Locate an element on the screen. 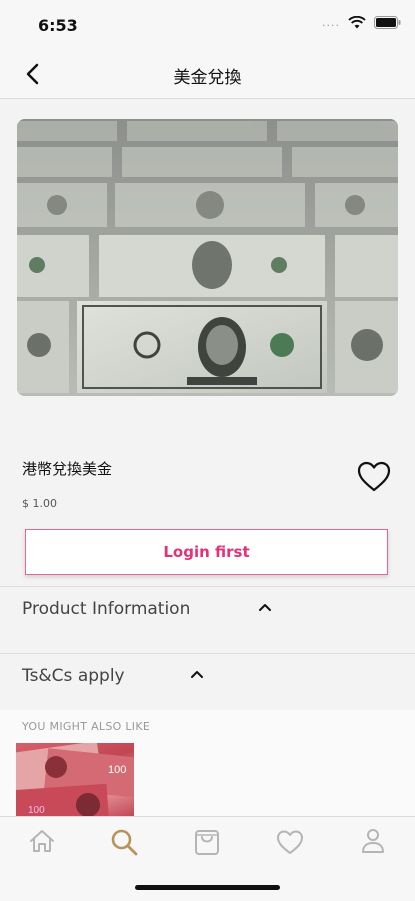 The width and height of the screenshot is (415, 901). tab-search is located at coordinates (124, 845).